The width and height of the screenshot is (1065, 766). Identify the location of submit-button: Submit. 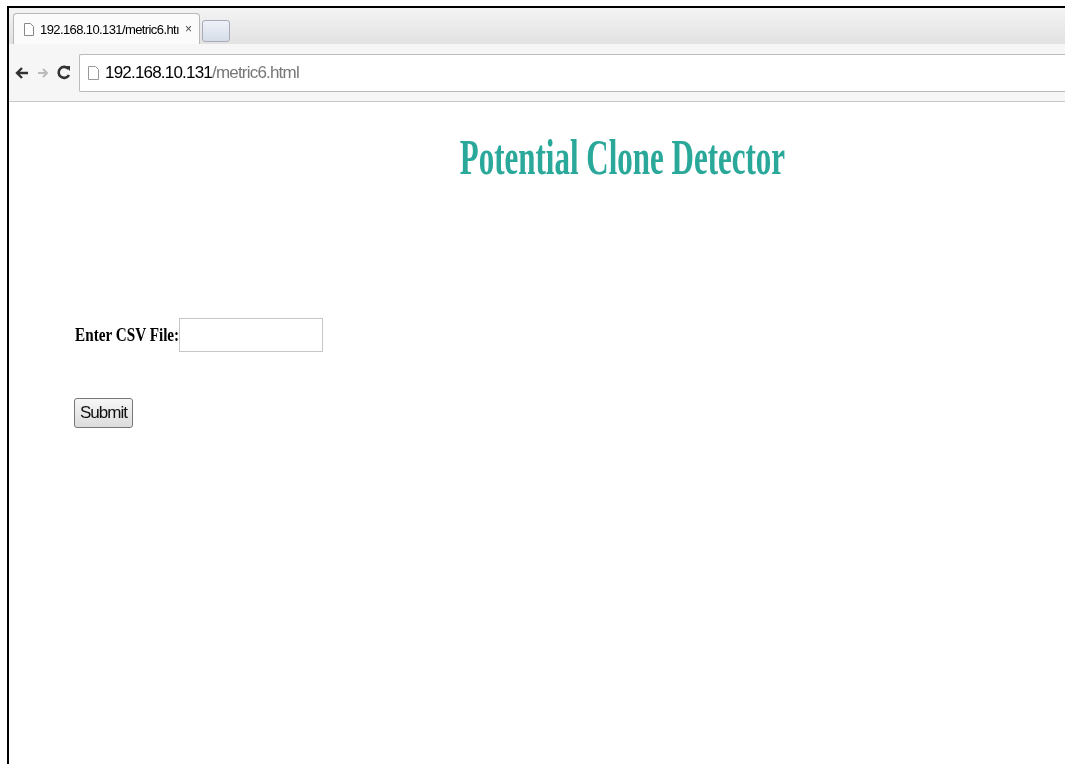
(103, 413).